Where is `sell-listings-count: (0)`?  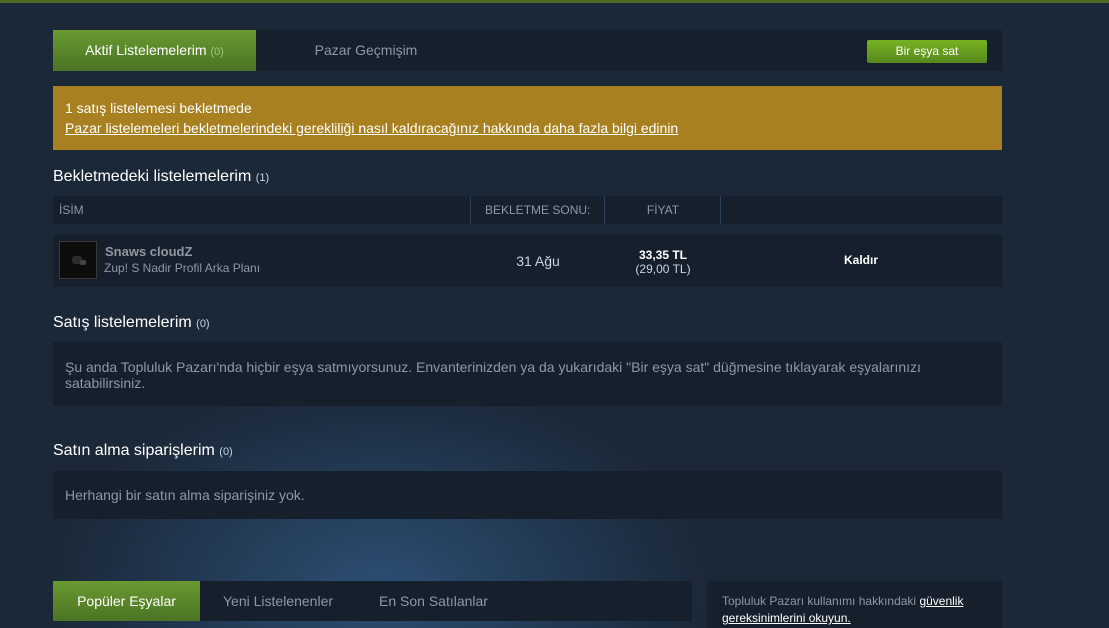 sell-listings-count: (0) is located at coordinates (203, 324).